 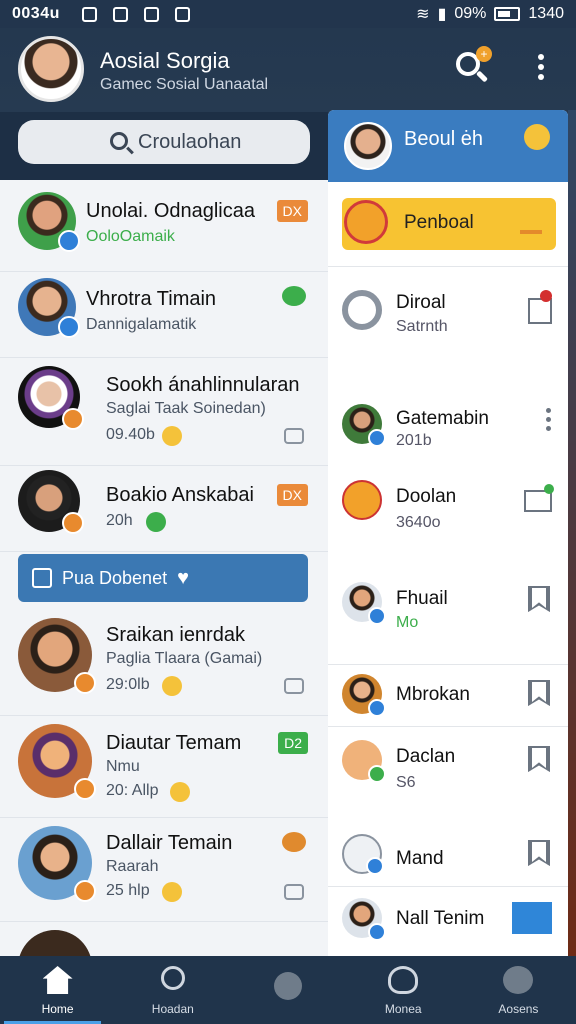 What do you see at coordinates (470, 13) in the screenshot?
I see `battery-percent: 09%` at bounding box center [470, 13].